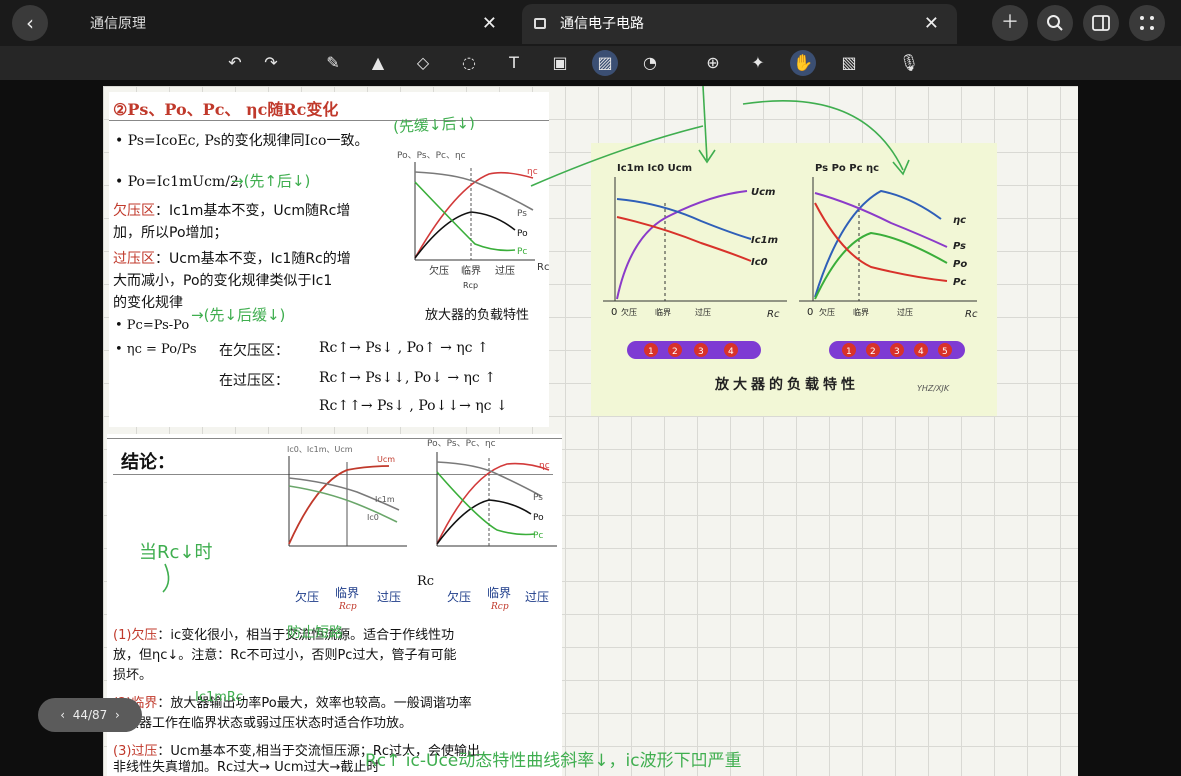 This screenshot has width=1181, height=776. Describe the element at coordinates (378, 63) in the screenshot. I see `highlighter-icon: ▲` at that location.